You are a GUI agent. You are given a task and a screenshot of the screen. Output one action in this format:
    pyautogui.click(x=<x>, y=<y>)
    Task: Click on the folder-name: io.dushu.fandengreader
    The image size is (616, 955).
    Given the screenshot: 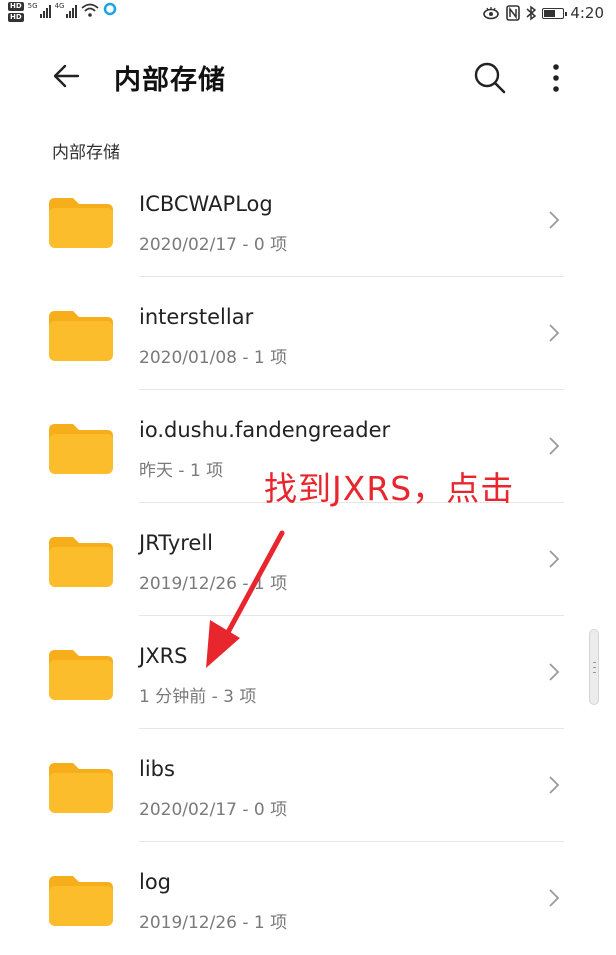 What is the action you would take?
    pyautogui.click(x=265, y=430)
    